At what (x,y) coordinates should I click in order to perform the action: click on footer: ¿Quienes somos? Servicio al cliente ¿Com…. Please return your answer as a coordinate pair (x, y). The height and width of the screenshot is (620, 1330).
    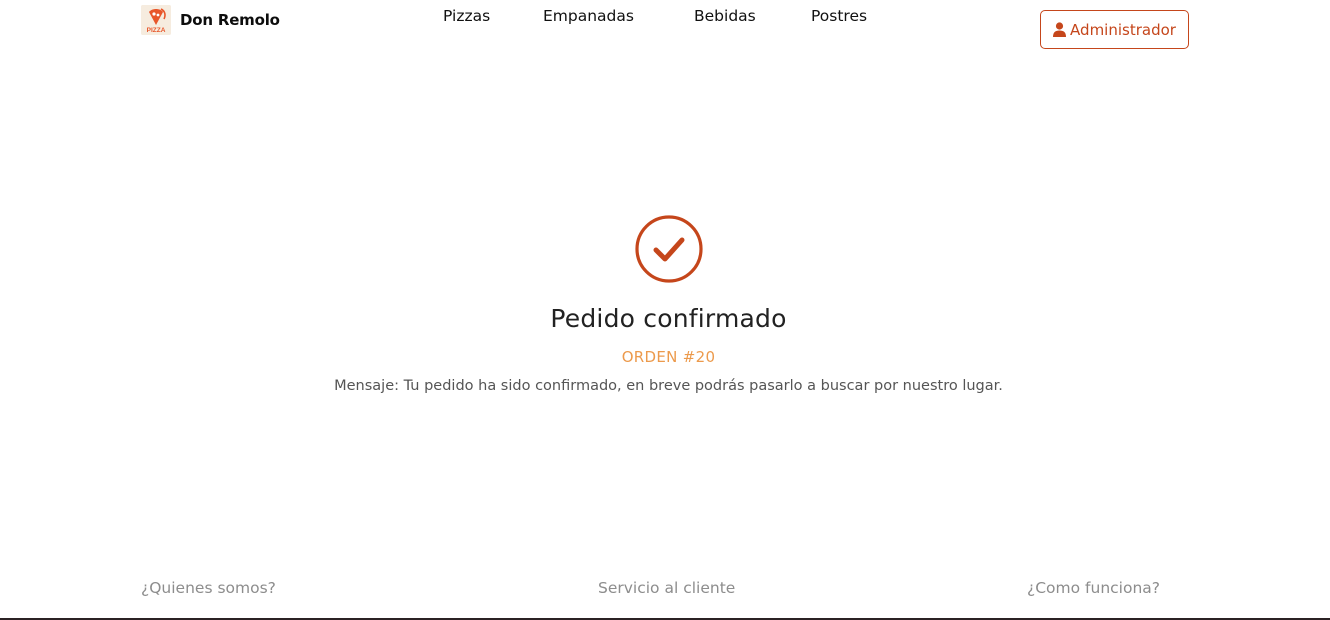
    Looking at the image, I should click on (665, 591).